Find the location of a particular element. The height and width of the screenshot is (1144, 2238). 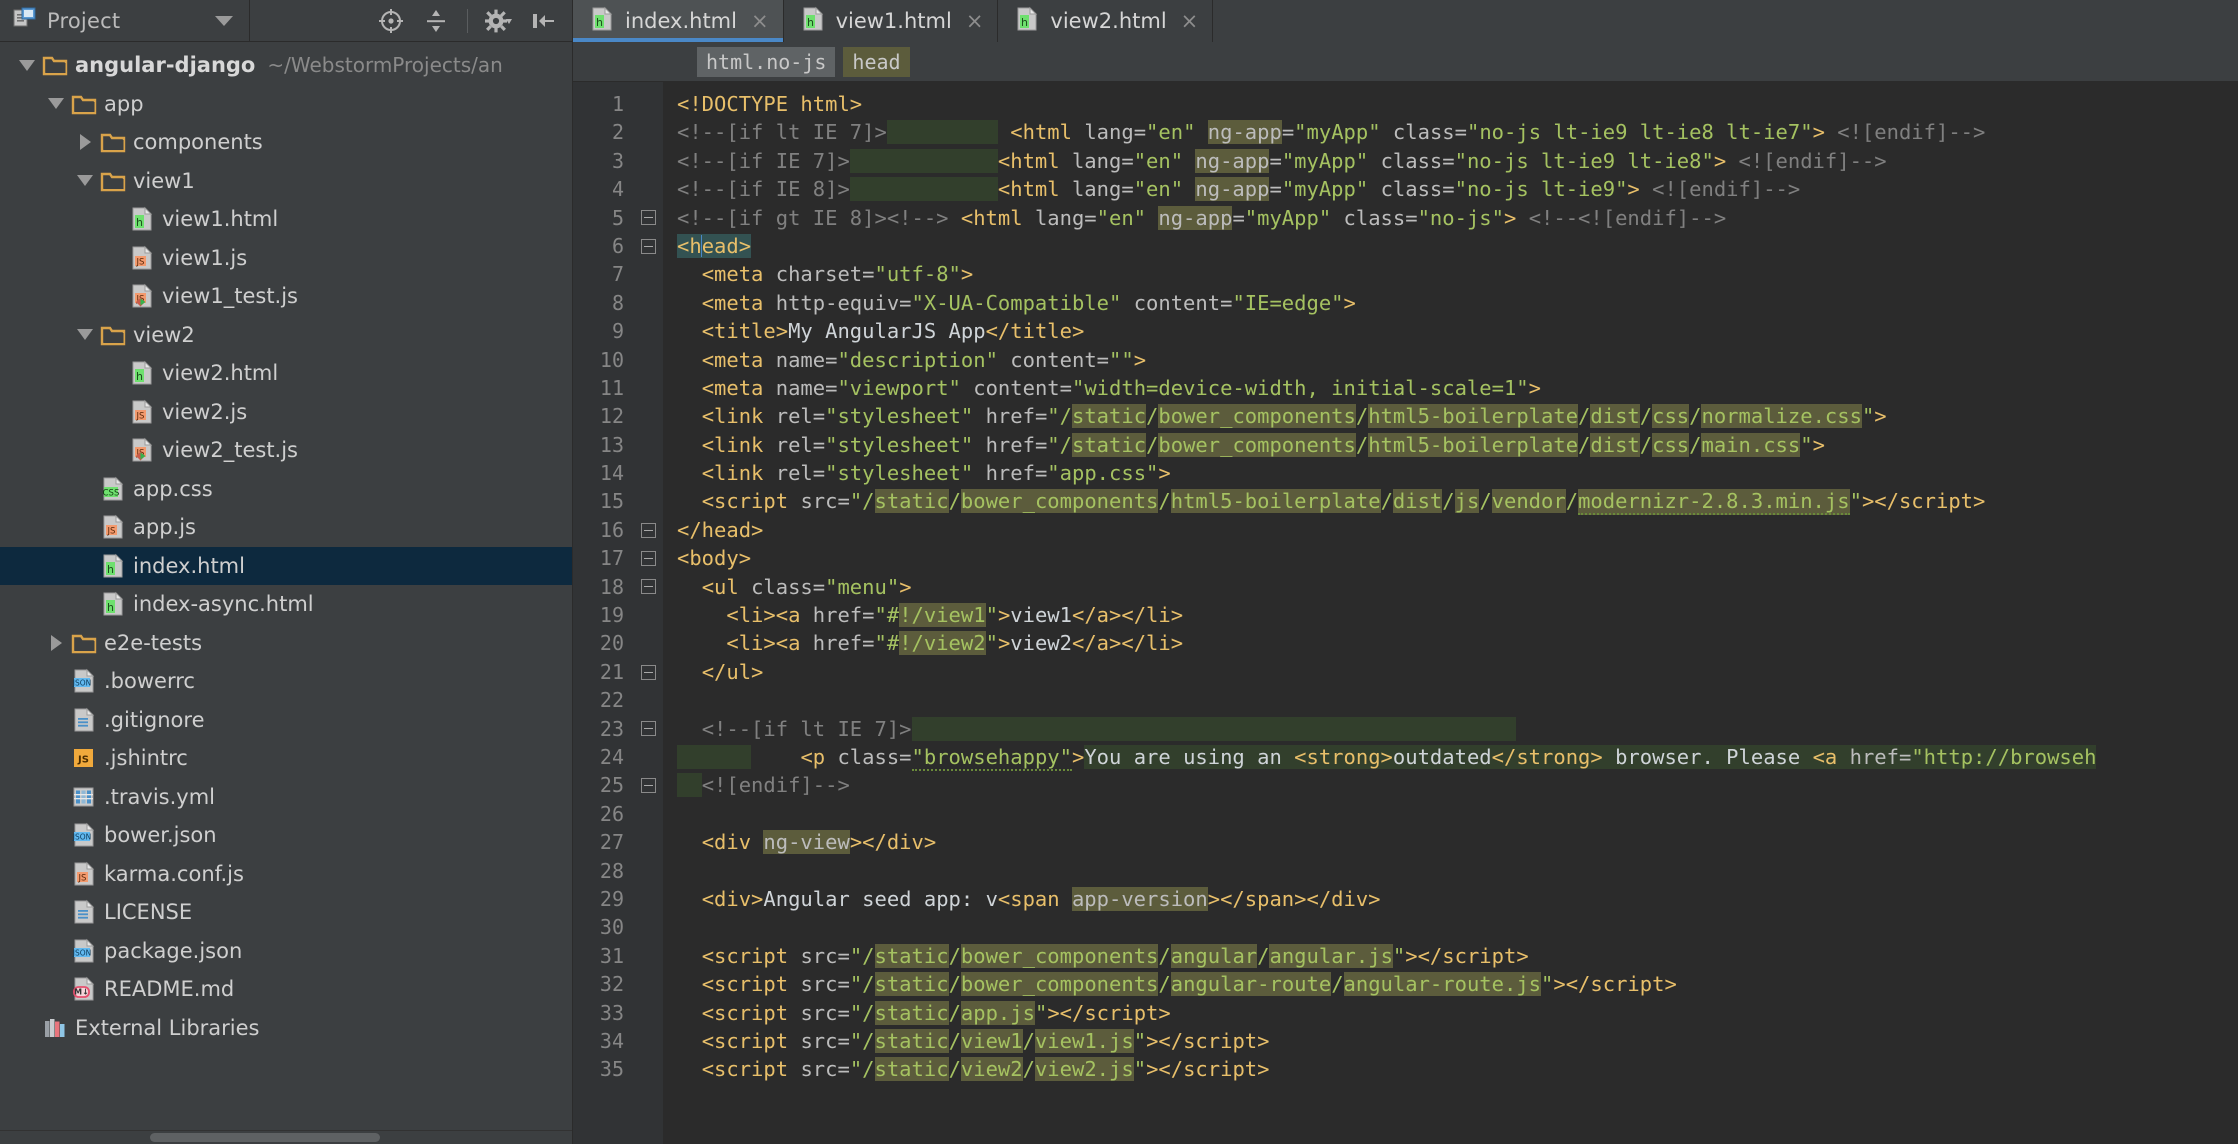

code-line-23: <!--[if lt IE 7]> is located at coordinates (1450, 729).